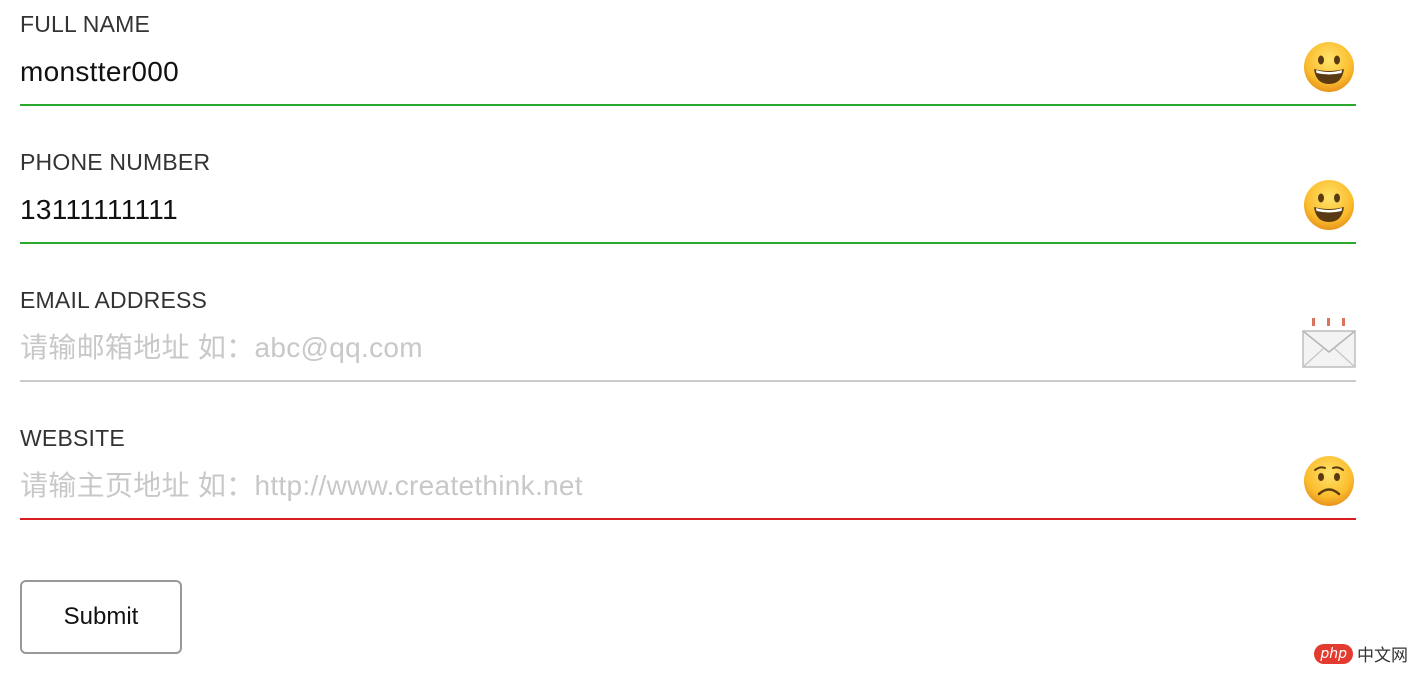 This screenshot has width=1418, height=674. What do you see at coordinates (650, 72) in the screenshot?
I see `full-name-input` at bounding box center [650, 72].